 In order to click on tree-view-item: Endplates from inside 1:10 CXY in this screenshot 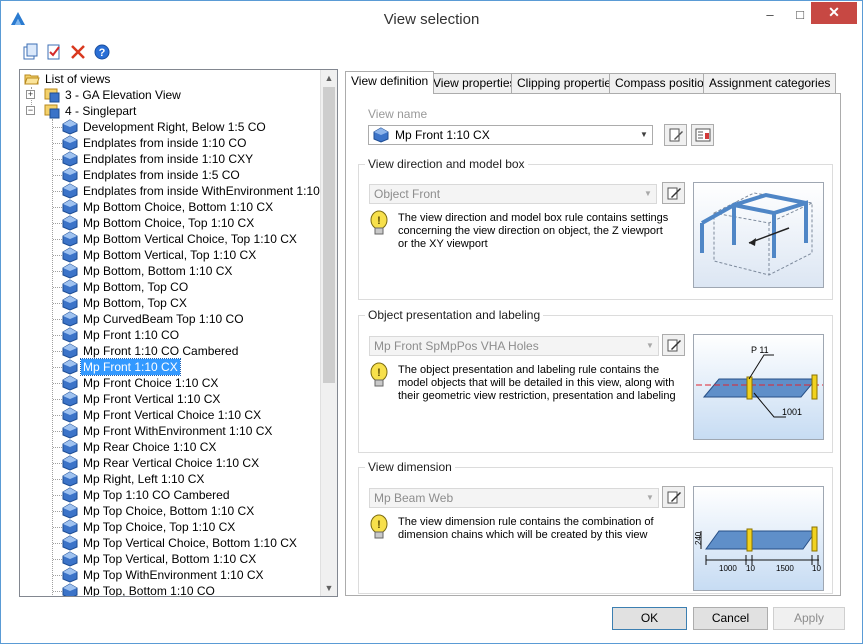, I will do `click(158, 159)`.